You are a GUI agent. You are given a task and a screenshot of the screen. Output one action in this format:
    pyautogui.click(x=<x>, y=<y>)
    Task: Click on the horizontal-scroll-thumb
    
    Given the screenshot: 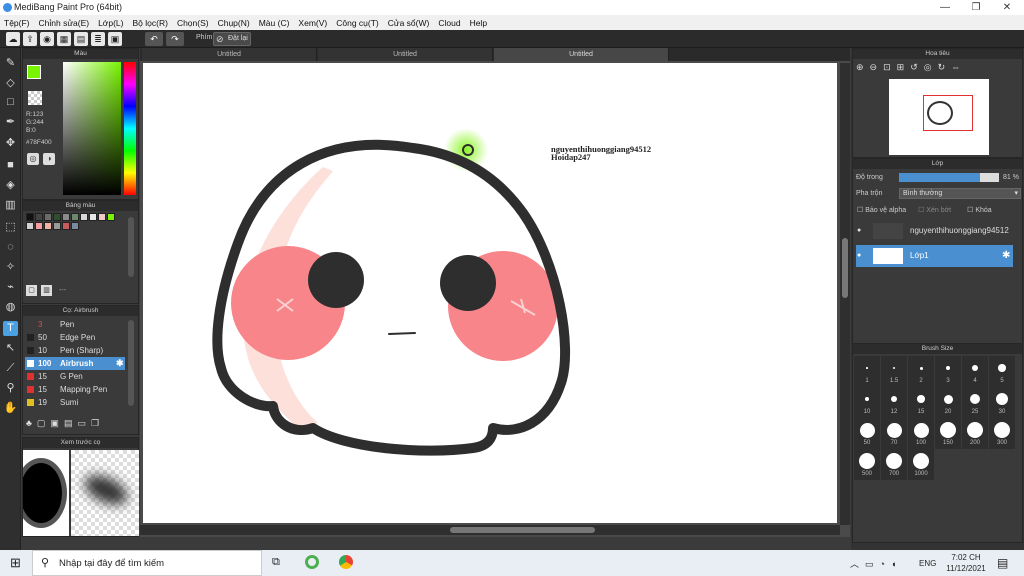 What is the action you would take?
    pyautogui.click(x=522, y=530)
    